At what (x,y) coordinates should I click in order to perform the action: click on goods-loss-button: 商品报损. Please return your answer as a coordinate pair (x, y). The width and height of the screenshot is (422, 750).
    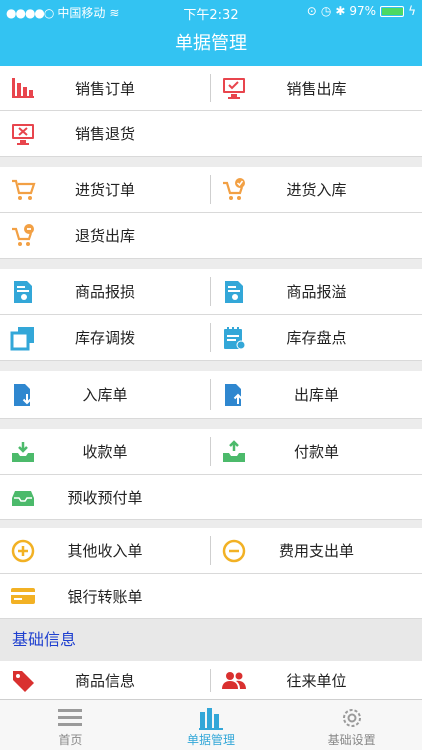
    Looking at the image, I should click on (105, 291).